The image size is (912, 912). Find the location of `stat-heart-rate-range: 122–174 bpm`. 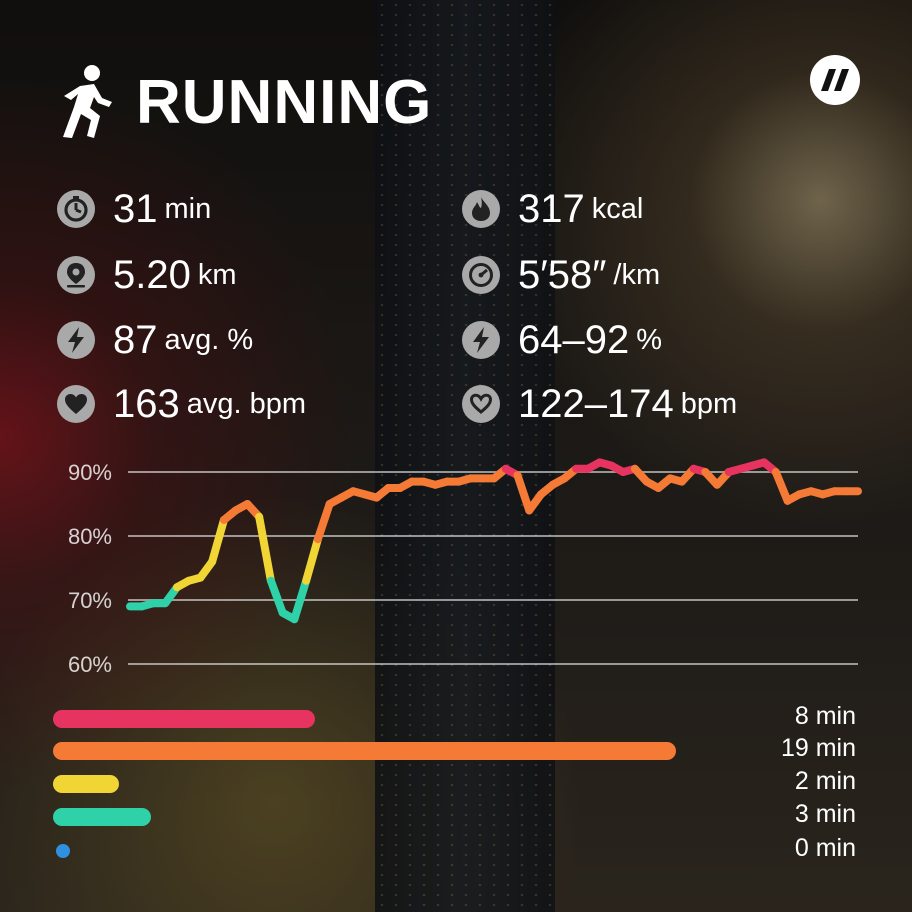

stat-heart-rate-range: 122–174 bpm is located at coordinates (599, 404).